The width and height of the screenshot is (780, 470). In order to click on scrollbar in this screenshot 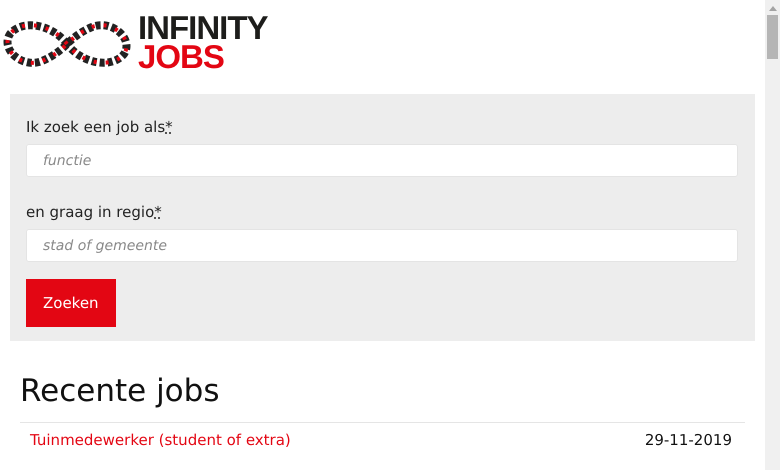, I will do `click(772, 235)`.